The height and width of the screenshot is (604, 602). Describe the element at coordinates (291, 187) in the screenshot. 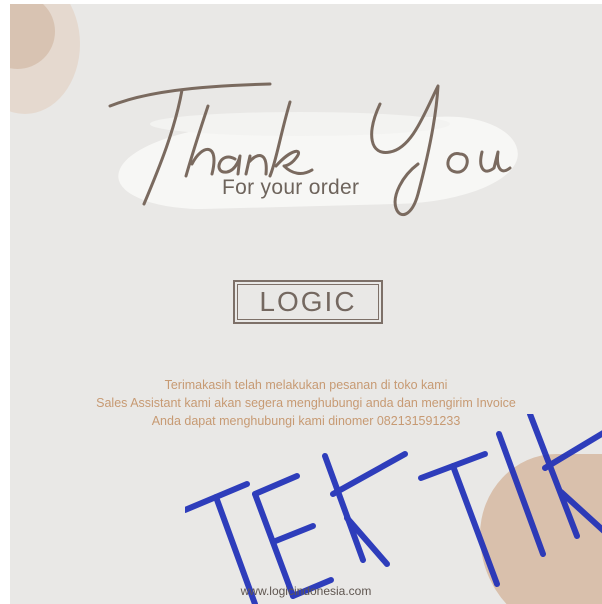

I see `subtitle-for-your-order: For your order` at that location.